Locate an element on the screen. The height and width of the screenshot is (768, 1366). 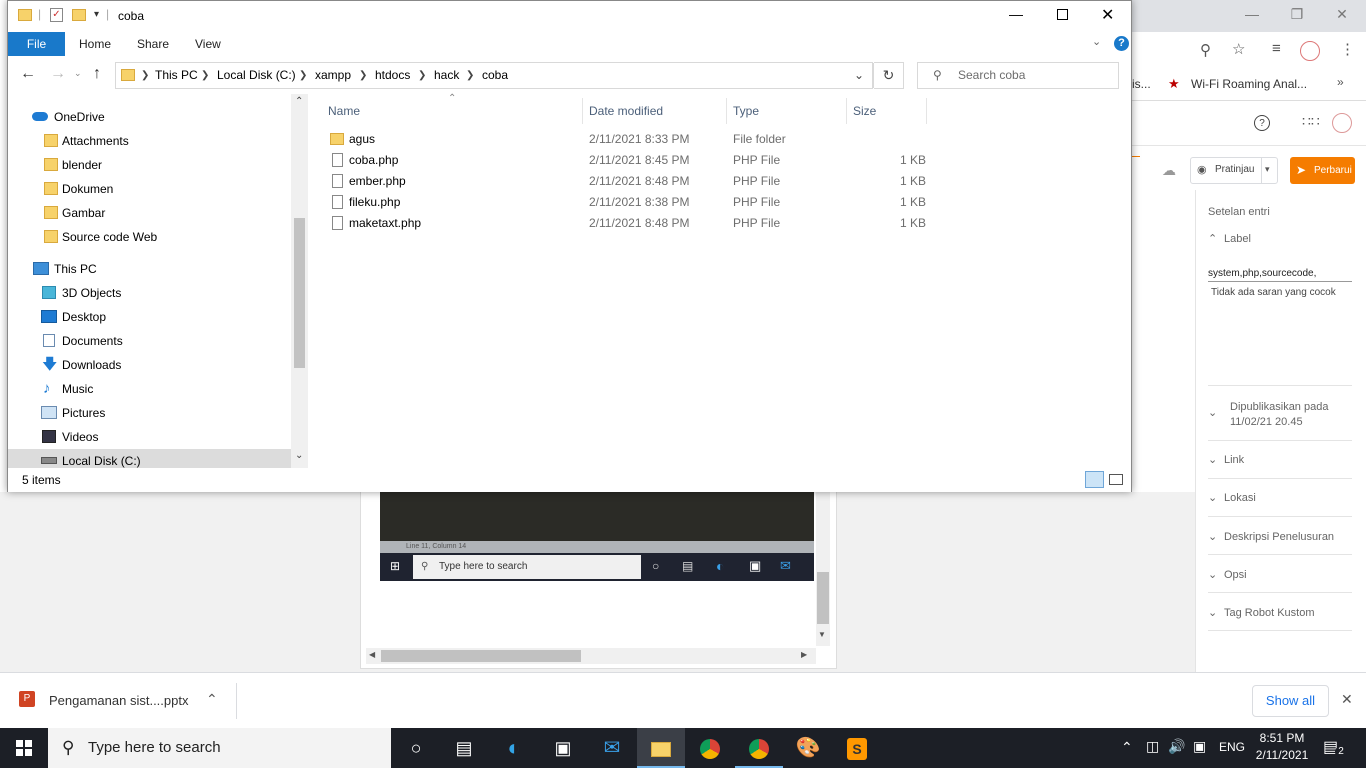
show-hidden-icons-icon: ⌃ is located at coordinates (1127, 747).